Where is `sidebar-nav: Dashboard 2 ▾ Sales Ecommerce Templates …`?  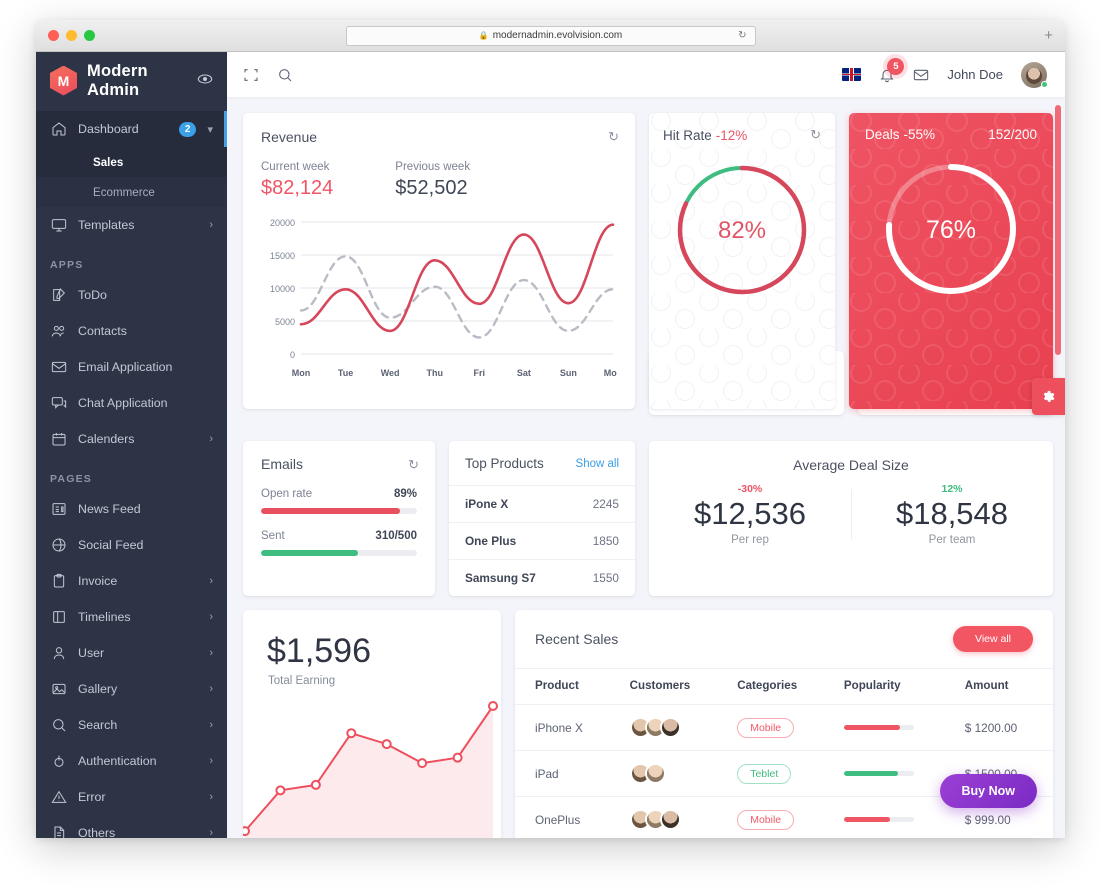
sidebar-nav: Dashboard 2 ▾ Sales Ecommerce Templates … is located at coordinates (131, 473).